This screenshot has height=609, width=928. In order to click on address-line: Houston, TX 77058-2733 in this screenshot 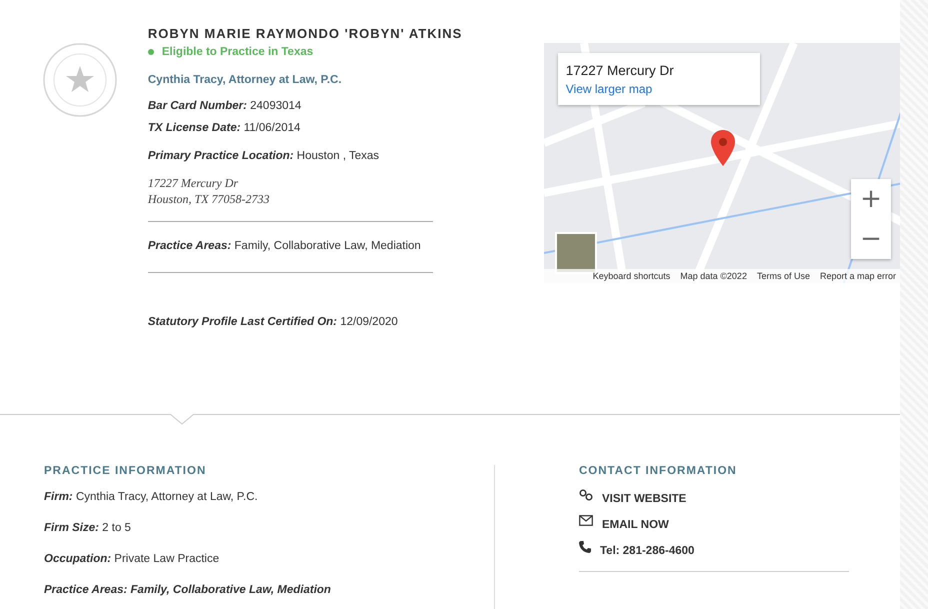, I will do `click(209, 199)`.